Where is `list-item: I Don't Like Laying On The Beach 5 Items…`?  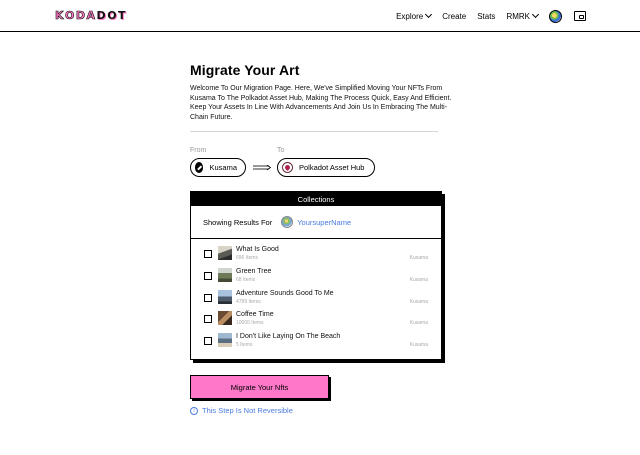 list-item: I Don't Like Laying On The Beach 5 Items… is located at coordinates (316, 340).